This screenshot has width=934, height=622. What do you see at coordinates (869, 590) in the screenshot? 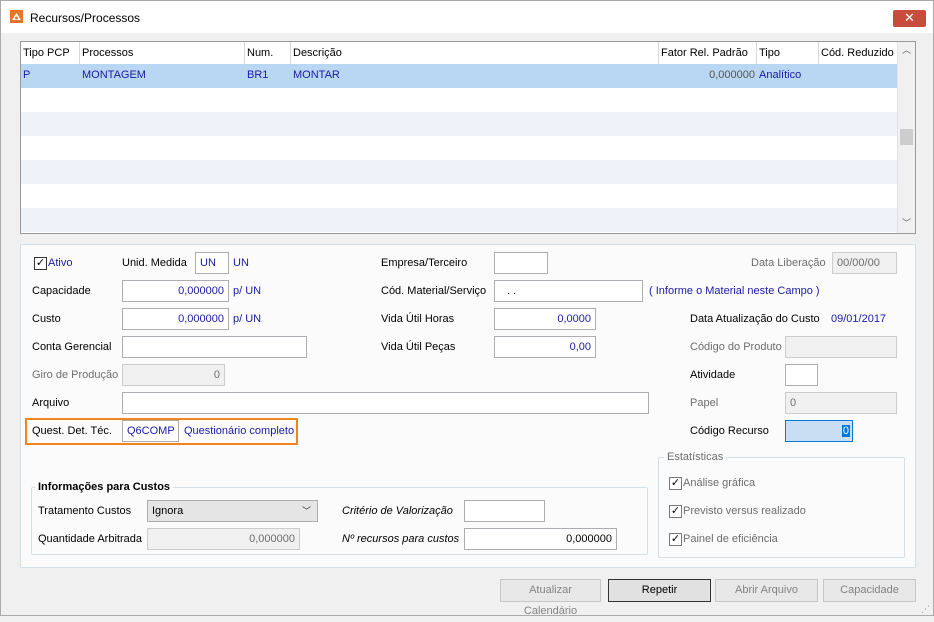
I see `capacidade-button: Capacidade` at bounding box center [869, 590].